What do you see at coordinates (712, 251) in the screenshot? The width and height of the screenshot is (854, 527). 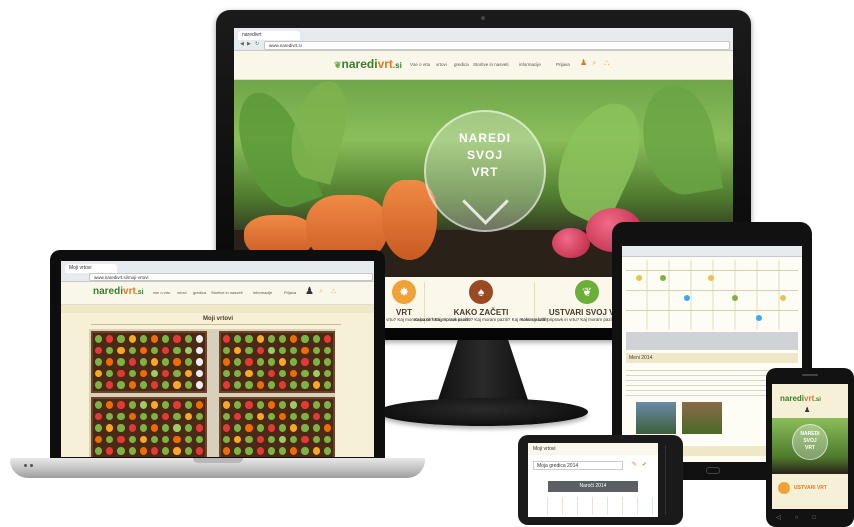 I see `browser-chrome` at bounding box center [712, 251].